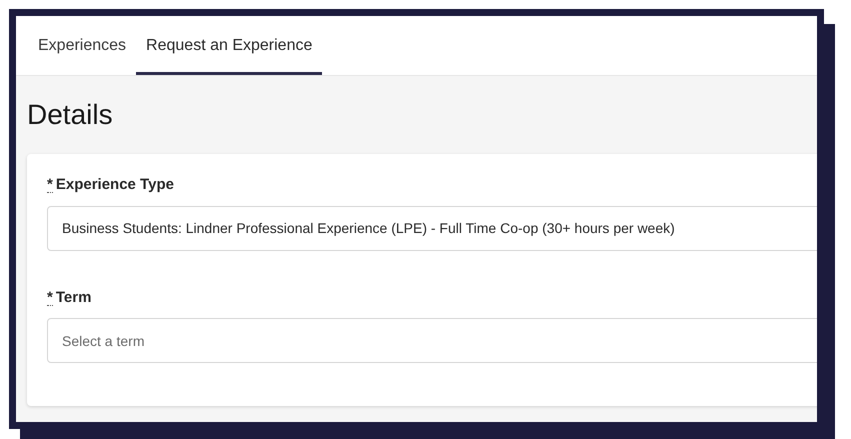 Image resolution: width=851 pixels, height=439 pixels. Describe the element at coordinates (74, 298) in the screenshot. I see `field-label: Term` at that location.